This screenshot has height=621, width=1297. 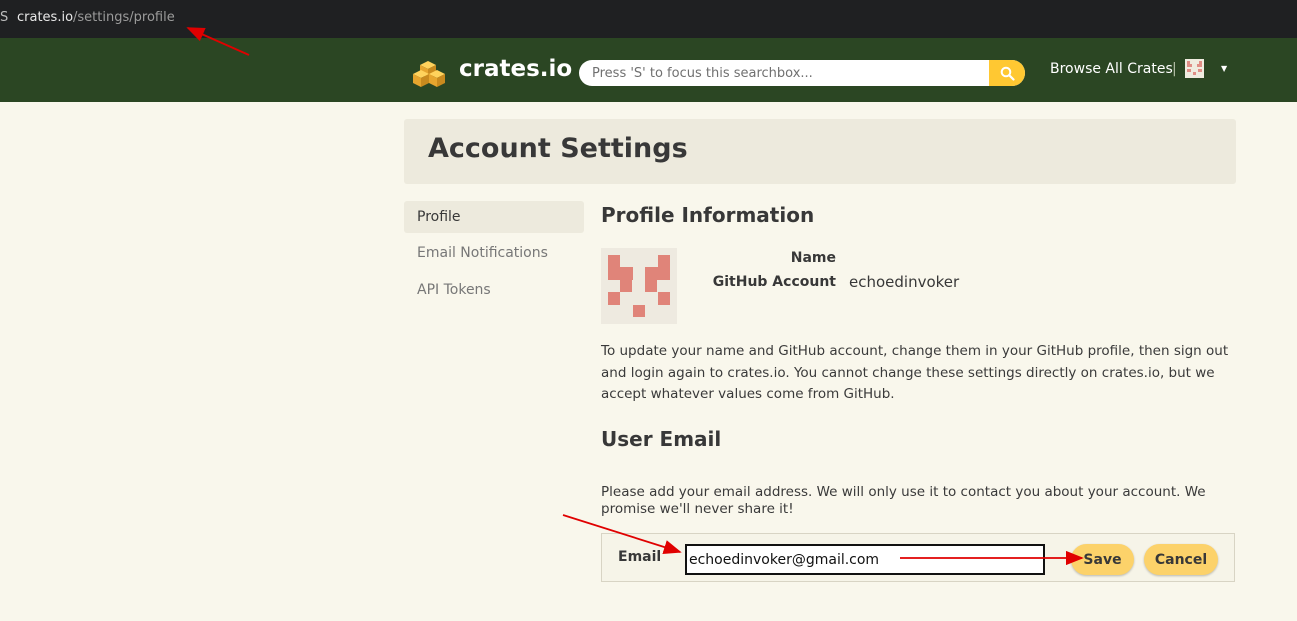 I want to click on url-path: /settings/profile, so click(x=124, y=17).